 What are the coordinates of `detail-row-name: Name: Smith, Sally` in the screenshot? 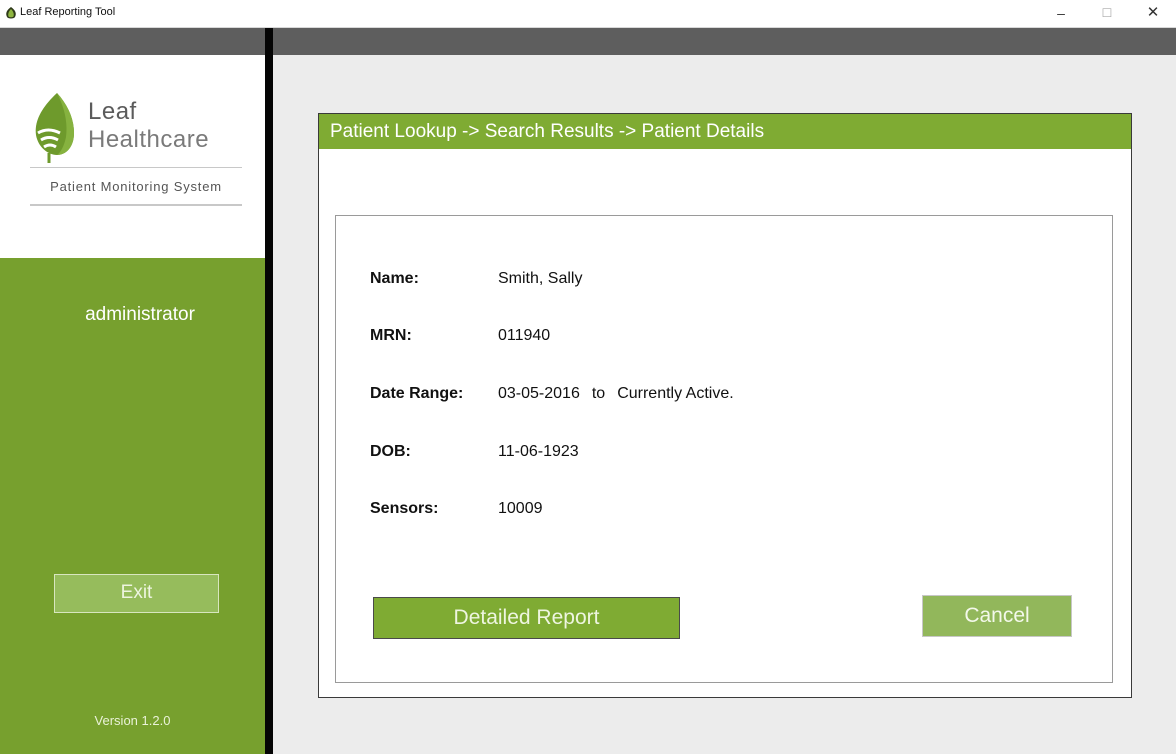 It's located at (476, 279).